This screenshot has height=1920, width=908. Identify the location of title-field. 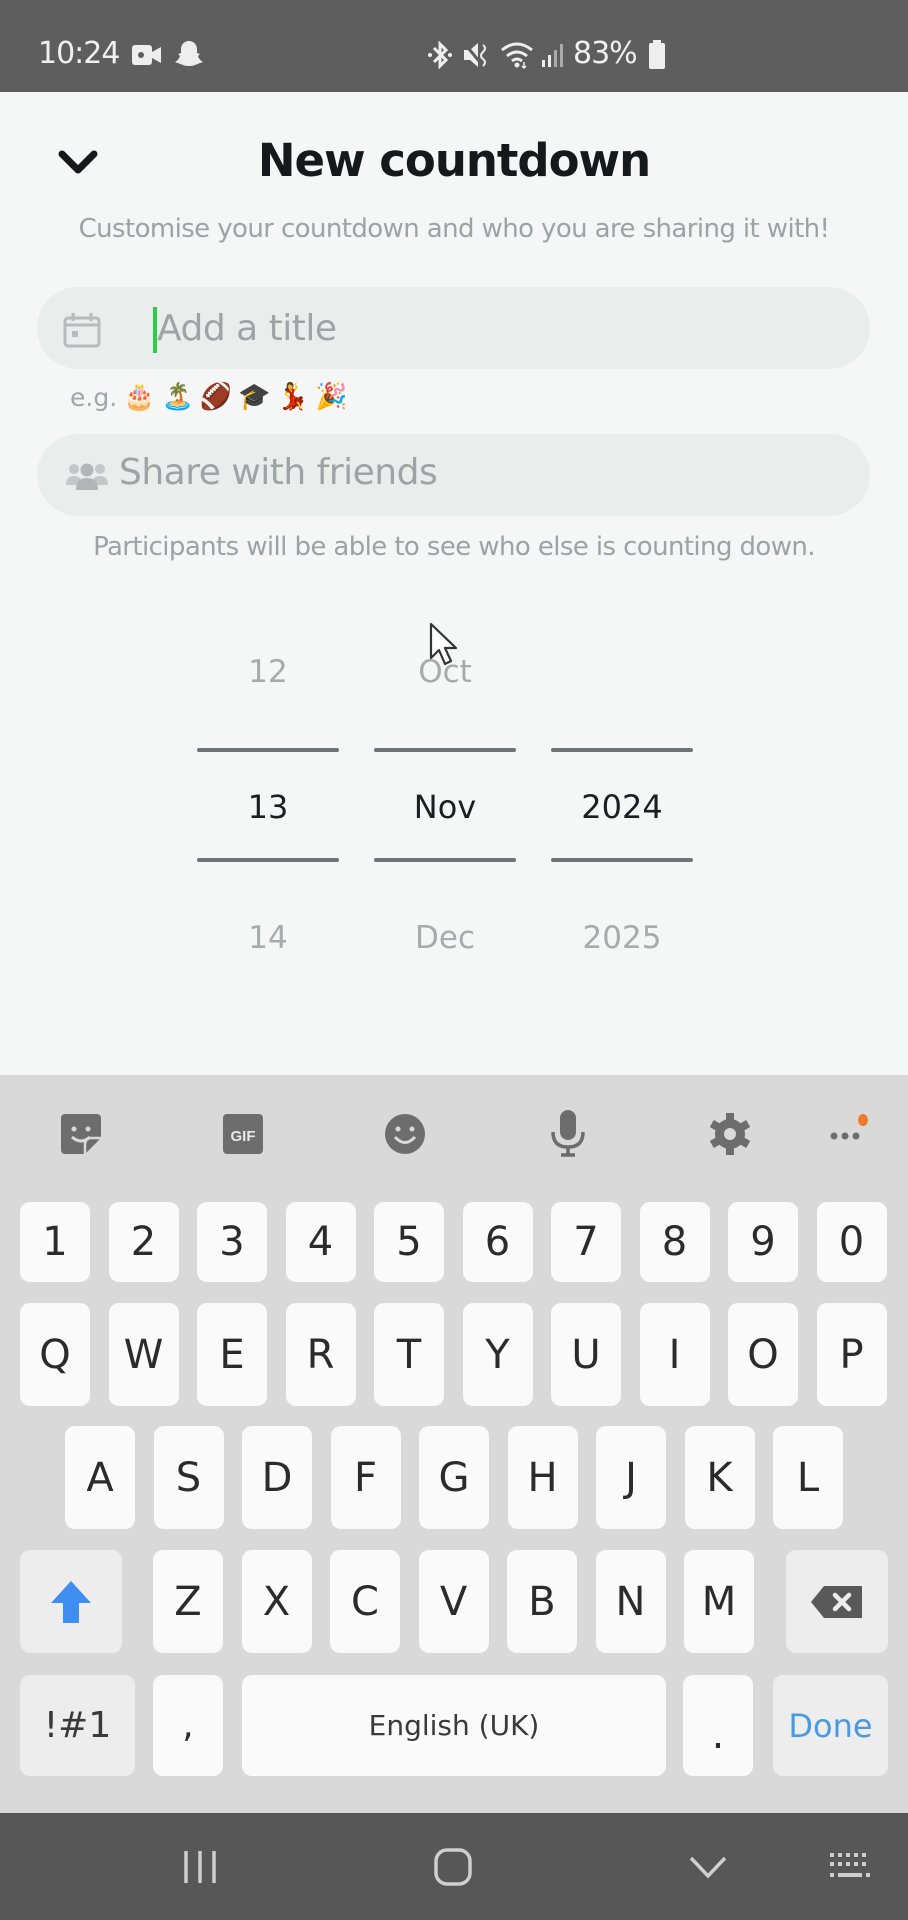
(453, 328).